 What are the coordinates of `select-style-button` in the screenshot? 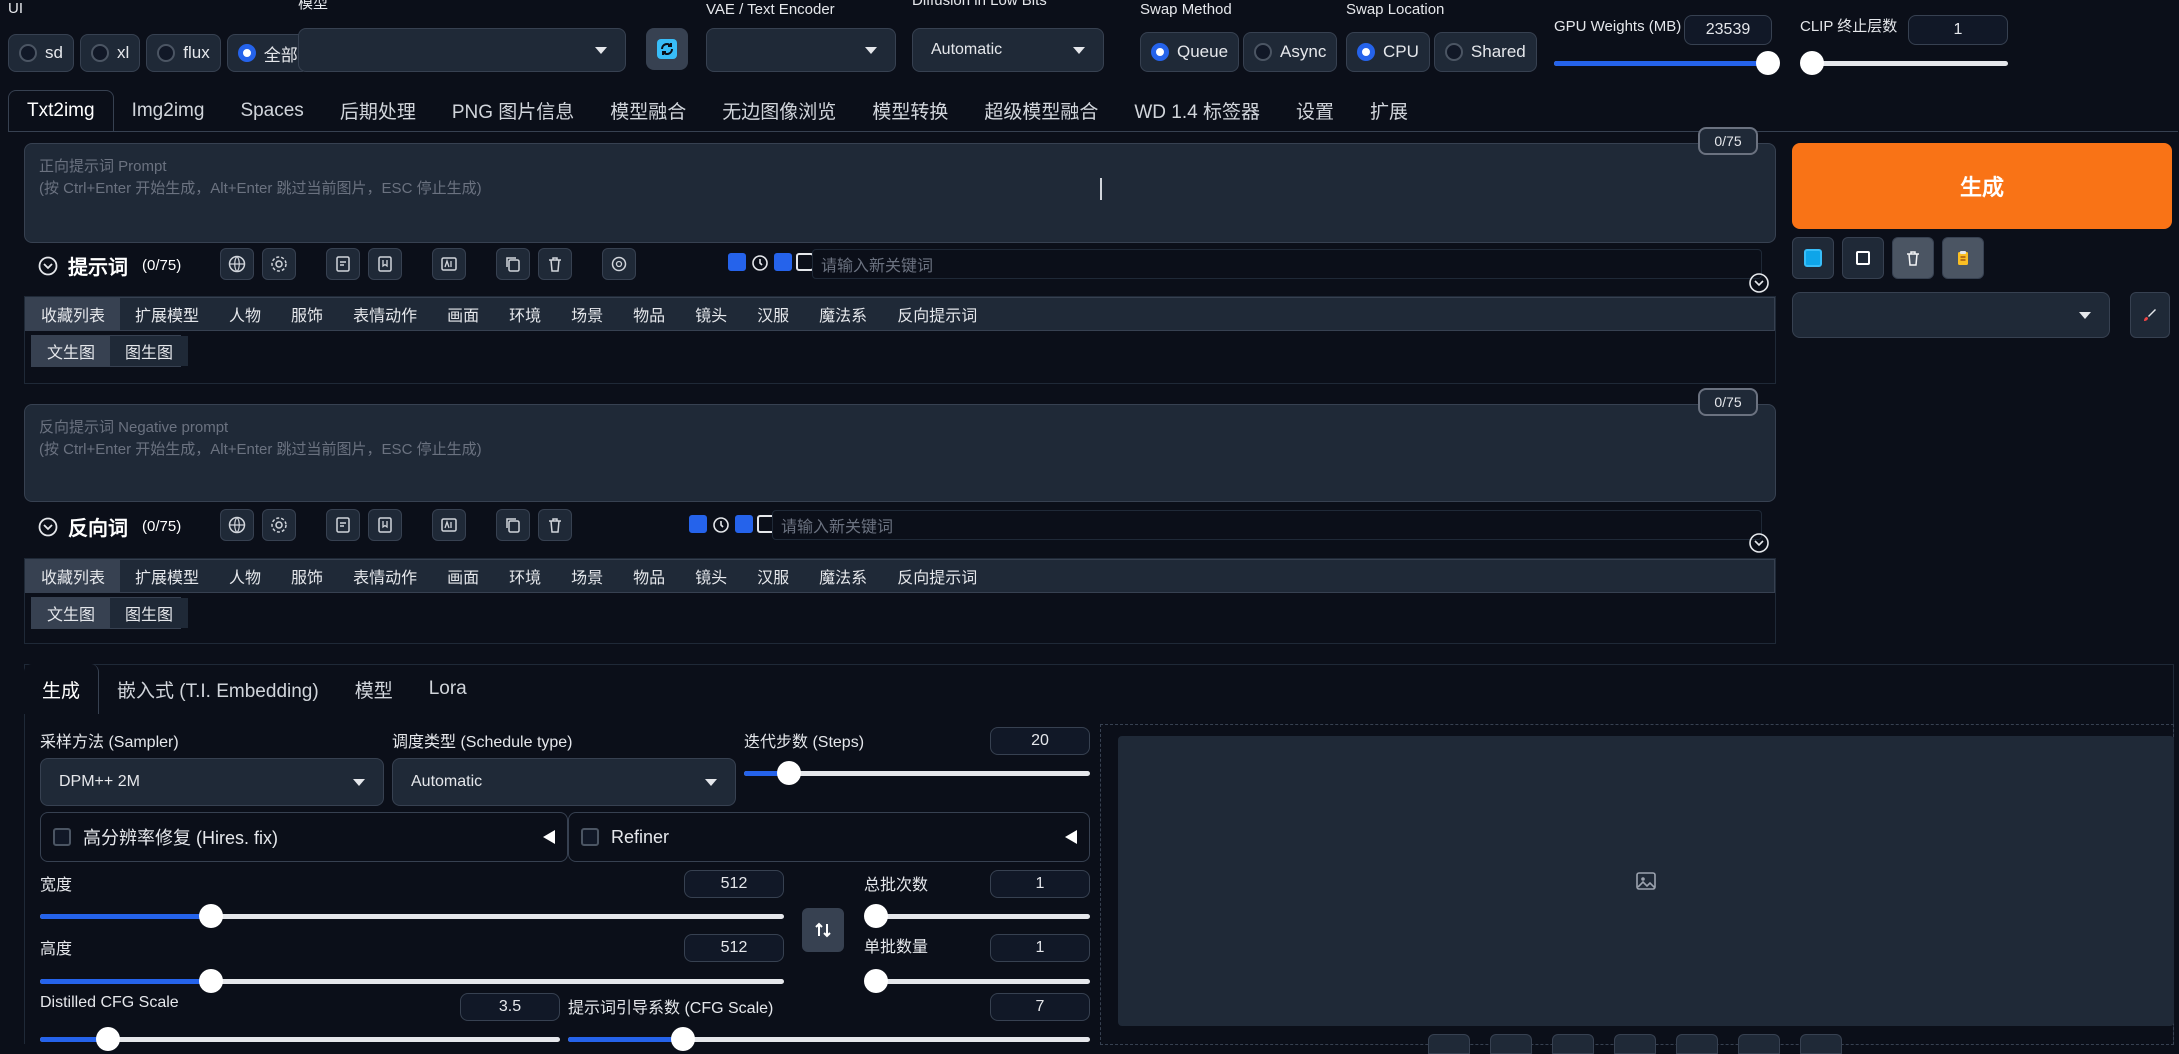 It's located at (1813, 258).